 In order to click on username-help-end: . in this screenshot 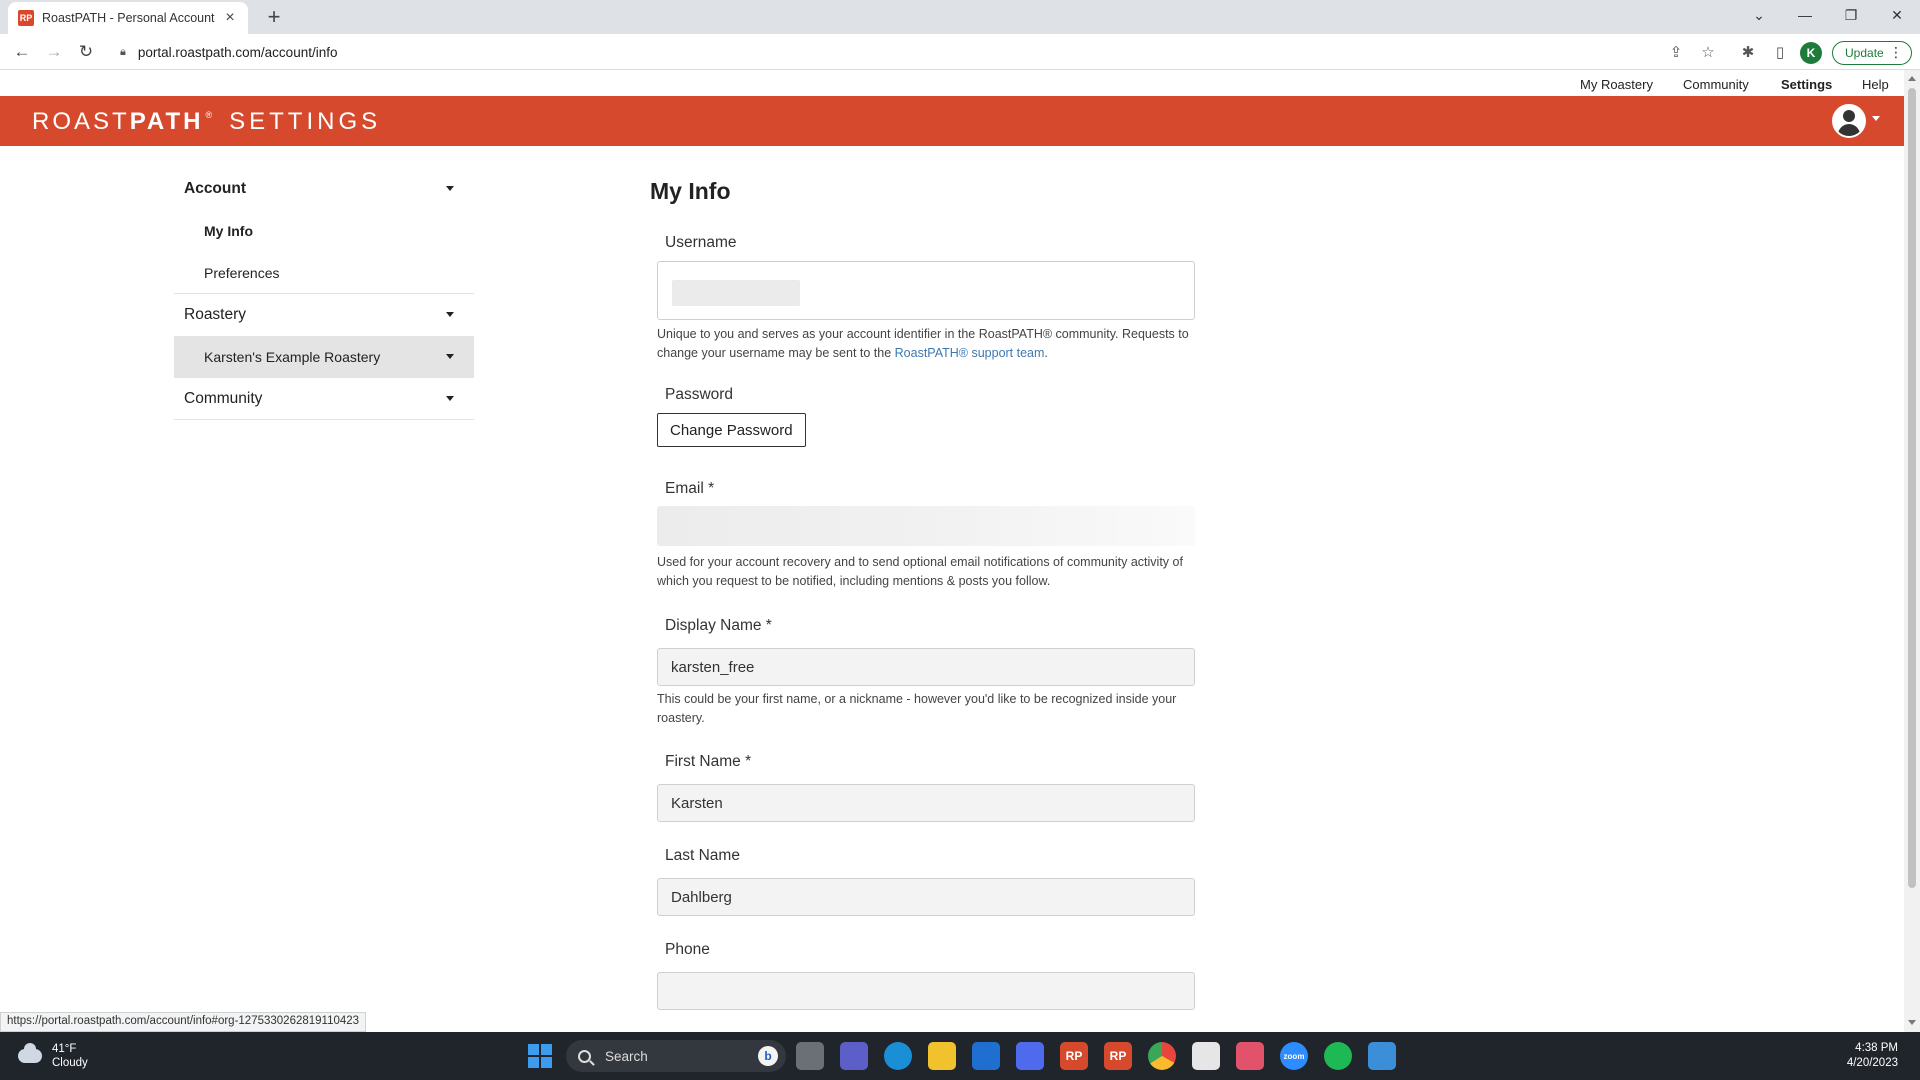, I will do `click(1046, 353)`.